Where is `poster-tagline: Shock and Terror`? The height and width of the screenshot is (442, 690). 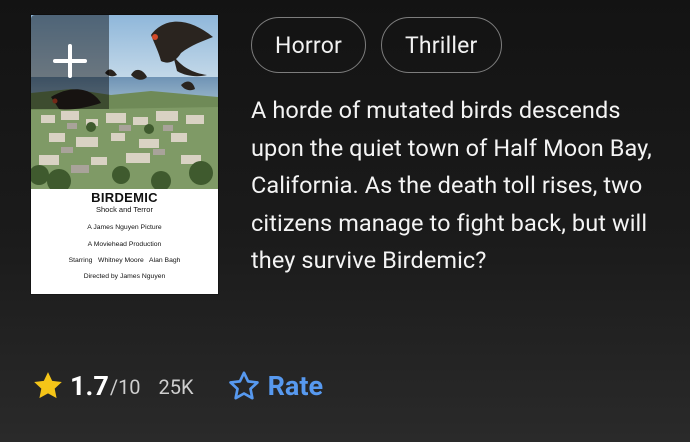
poster-tagline: Shock and Terror is located at coordinates (124, 209).